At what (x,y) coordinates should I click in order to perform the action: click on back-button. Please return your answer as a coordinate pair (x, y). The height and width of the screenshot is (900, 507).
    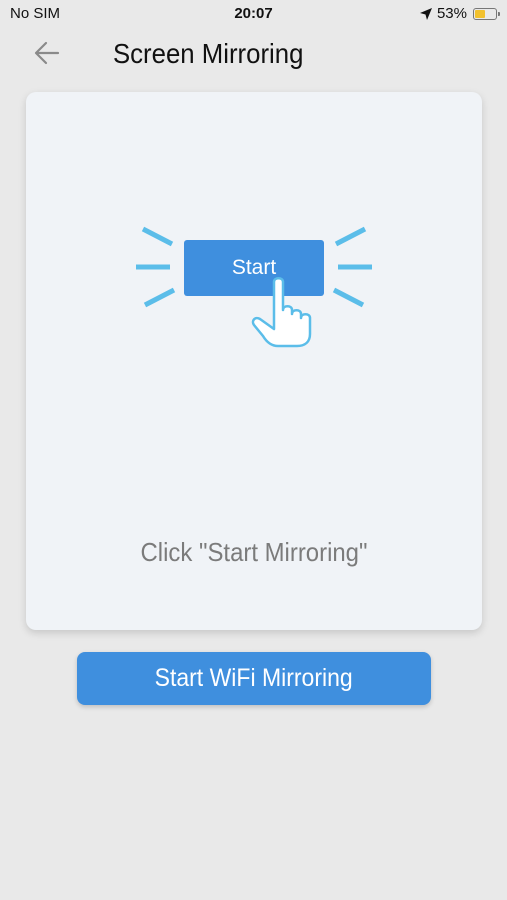
    Looking at the image, I should click on (47, 53).